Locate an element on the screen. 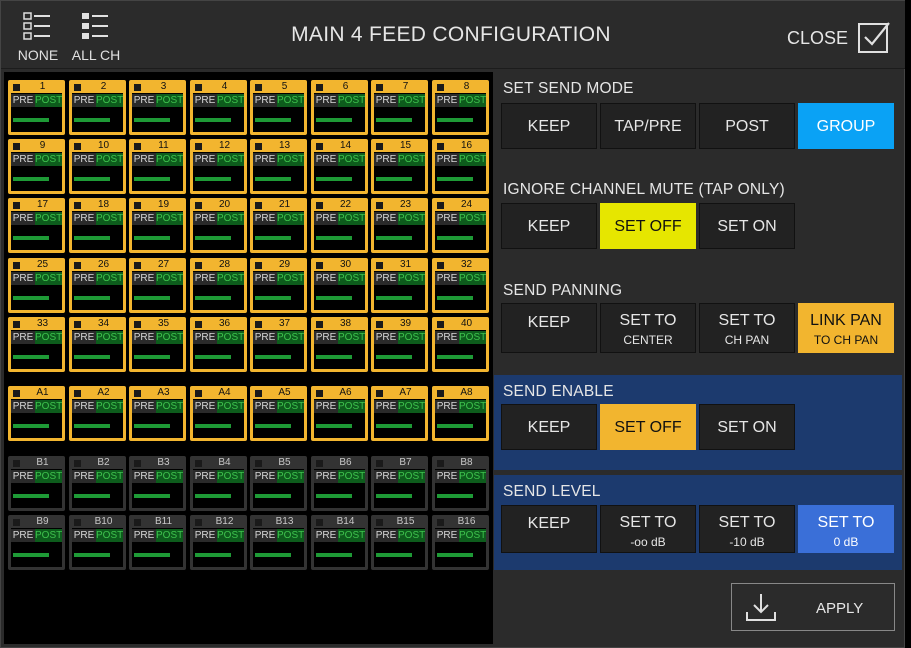 The image size is (911, 648). channel-tile-a7: A7 PRE POST is located at coordinates (399, 413).